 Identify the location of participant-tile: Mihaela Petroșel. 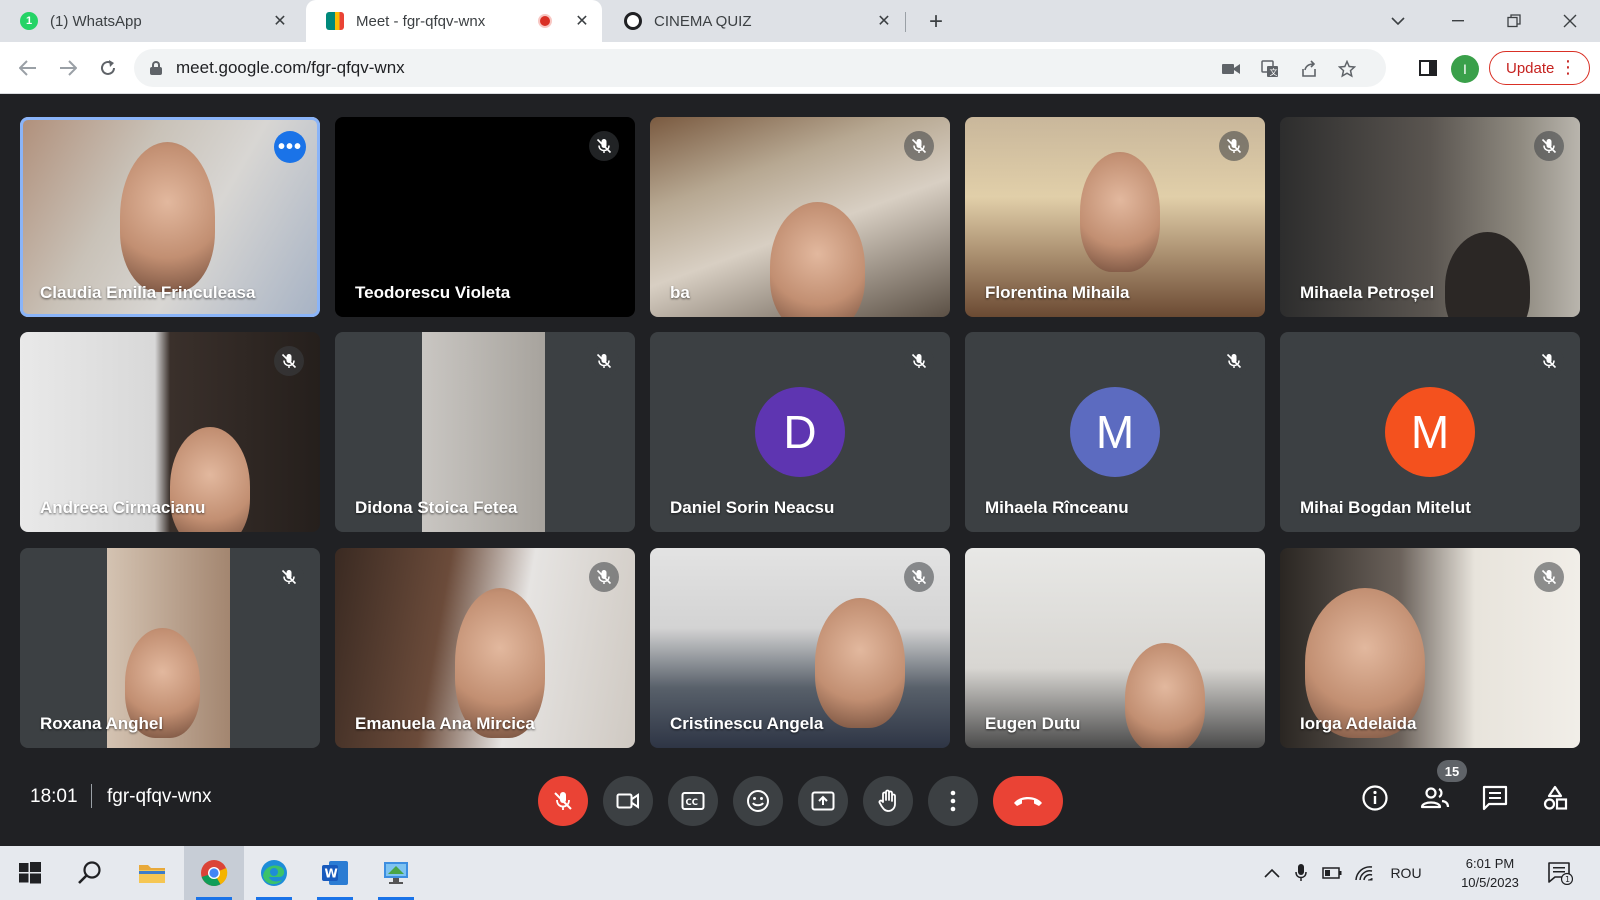
(1430, 217).